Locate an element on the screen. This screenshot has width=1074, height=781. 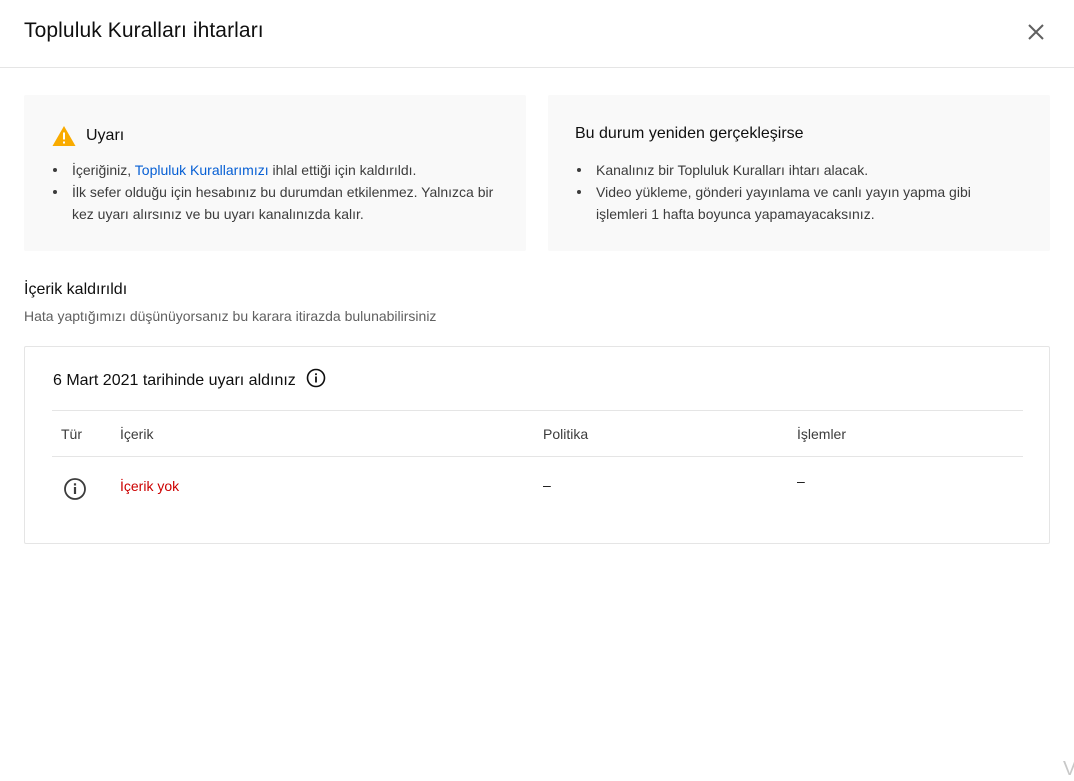
watermark-text: V is located at coordinates (1068, 769).